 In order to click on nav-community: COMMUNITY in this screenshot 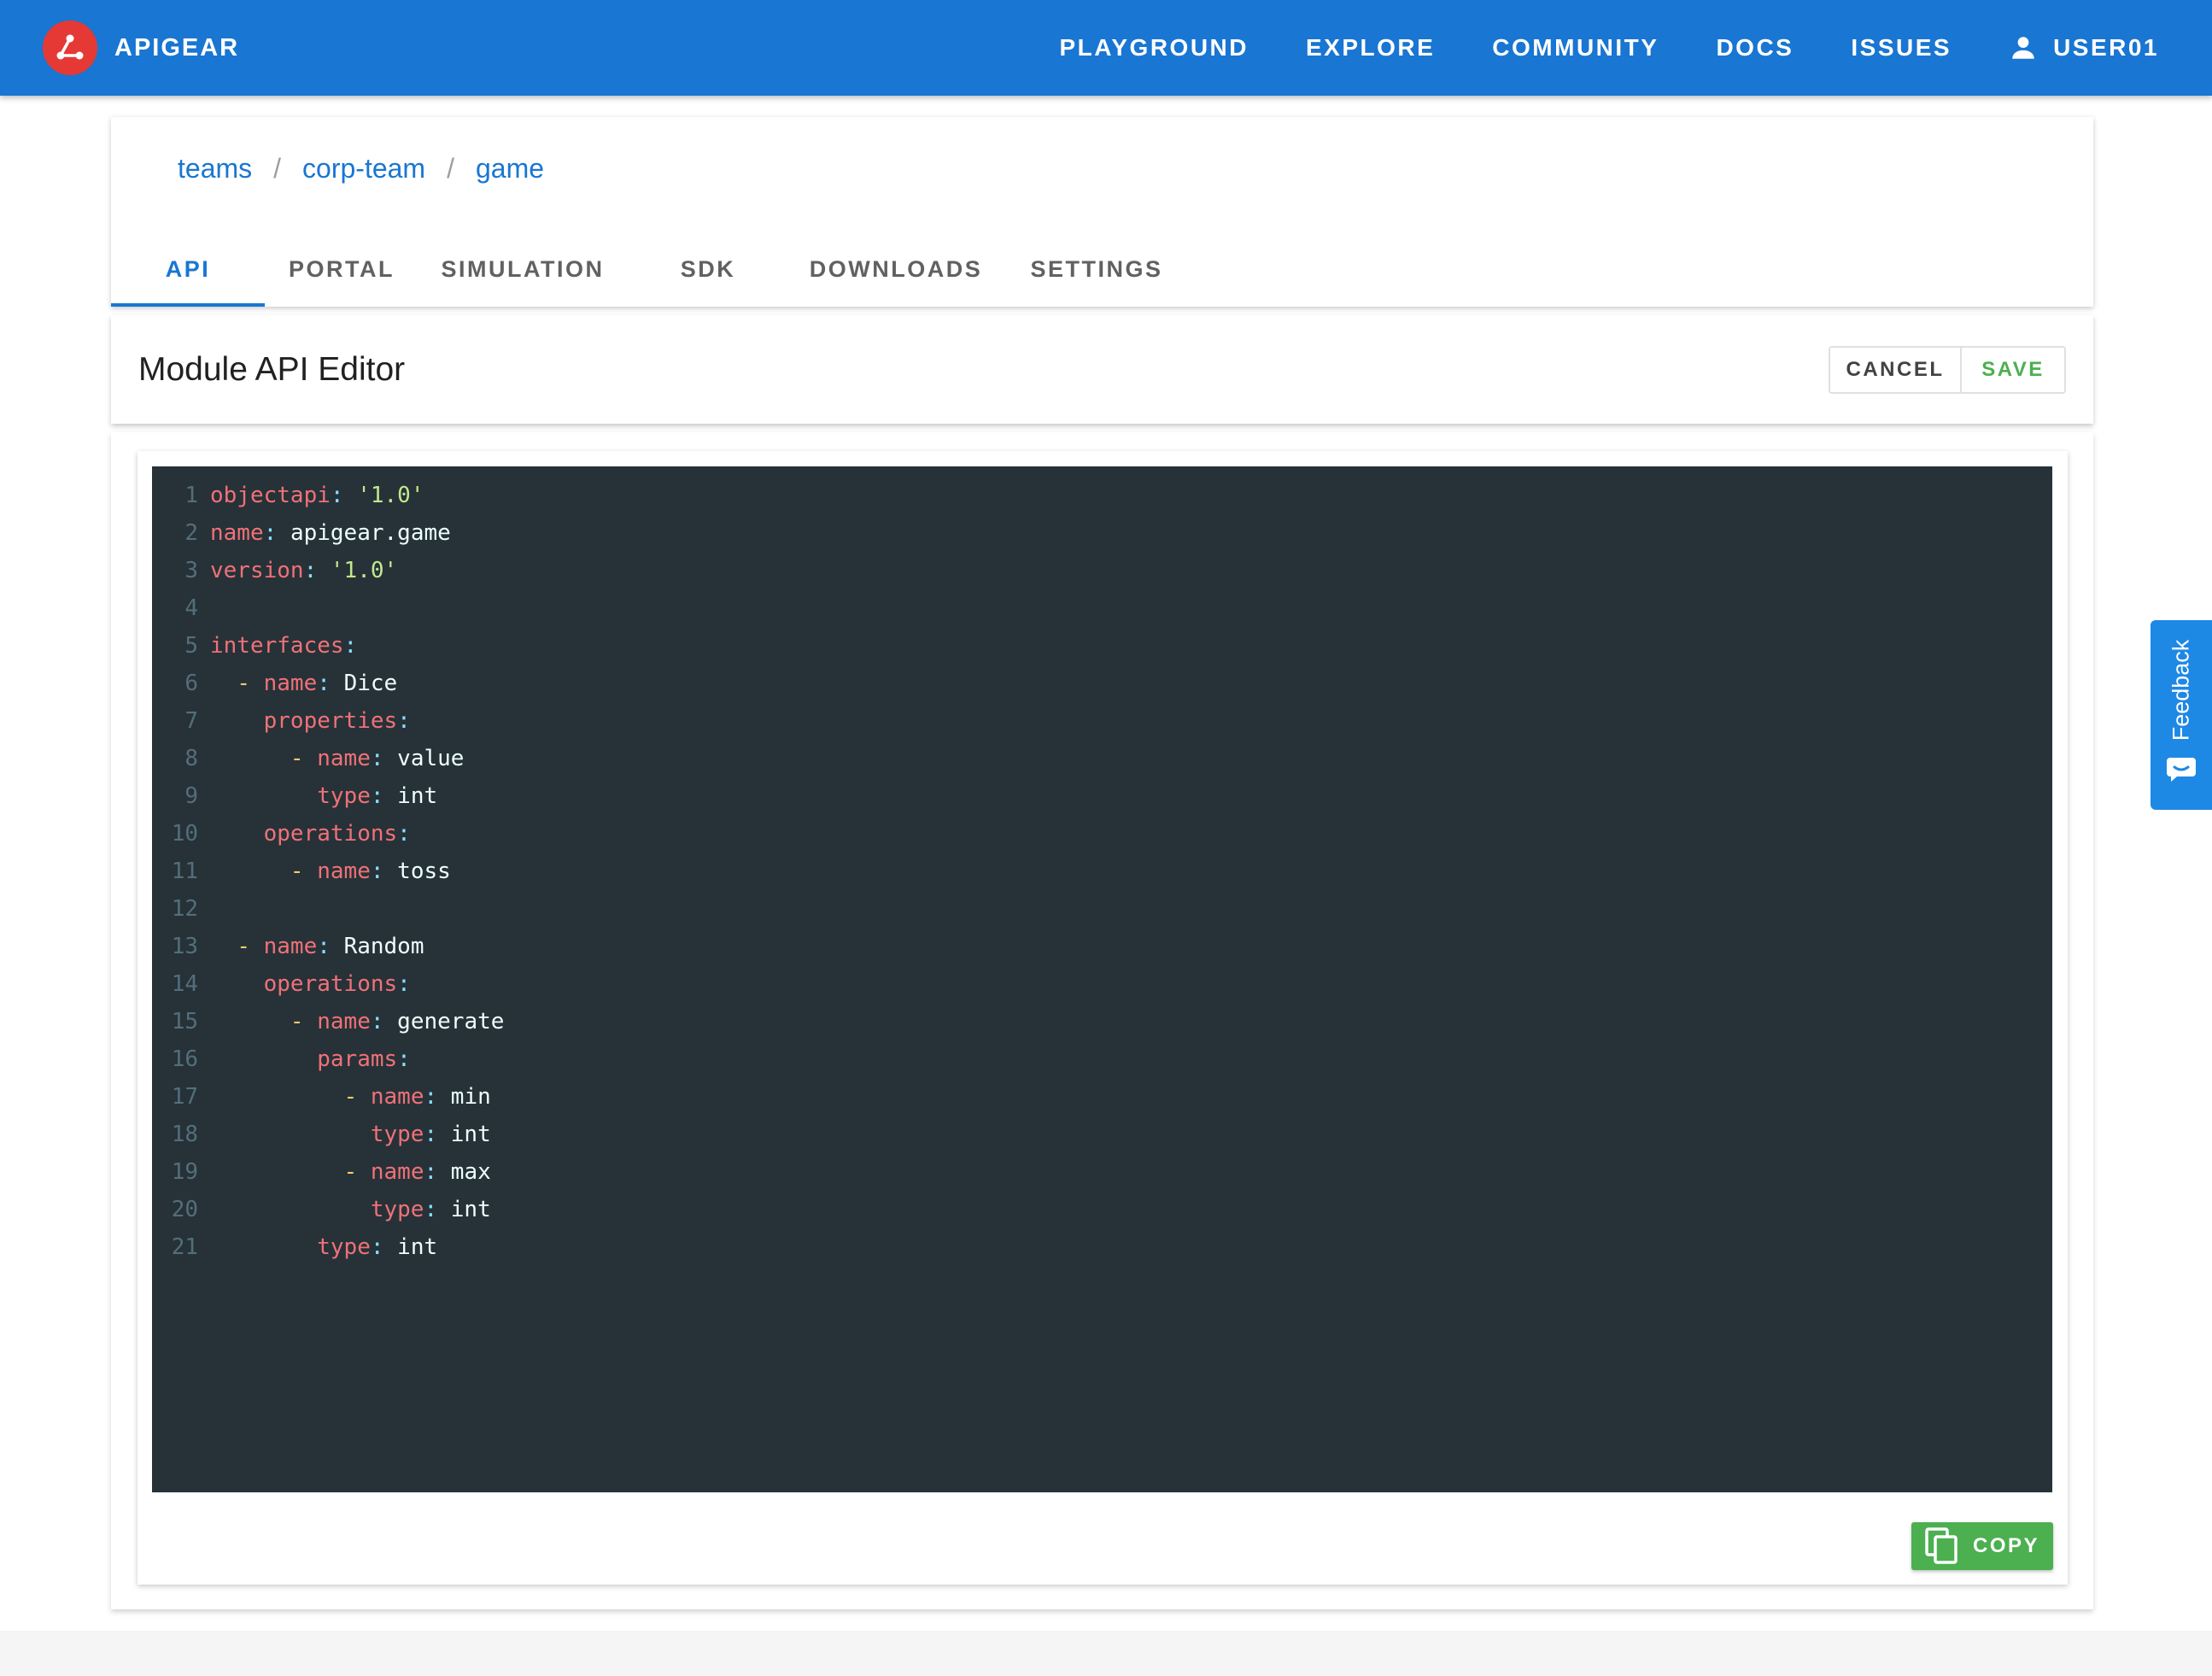, I will do `click(1576, 48)`.